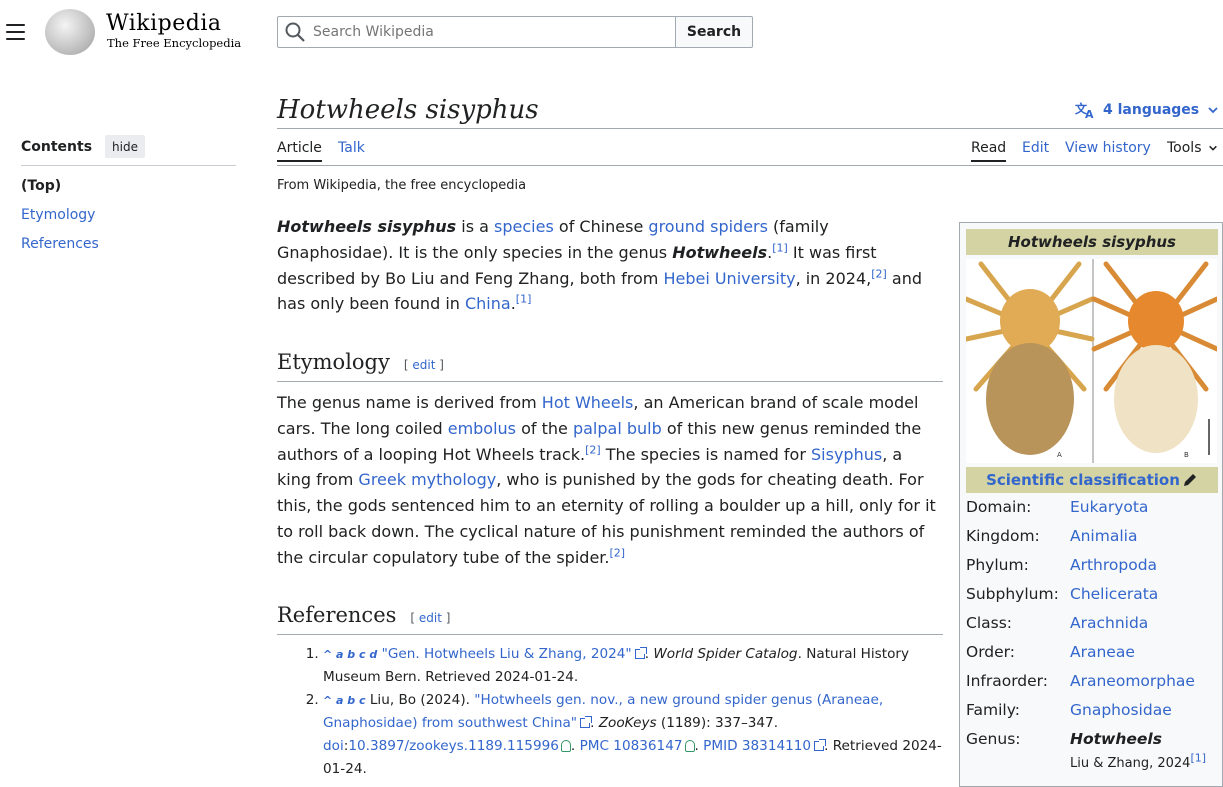  I want to click on link-ground-spiders: ground spiders, so click(708, 226).